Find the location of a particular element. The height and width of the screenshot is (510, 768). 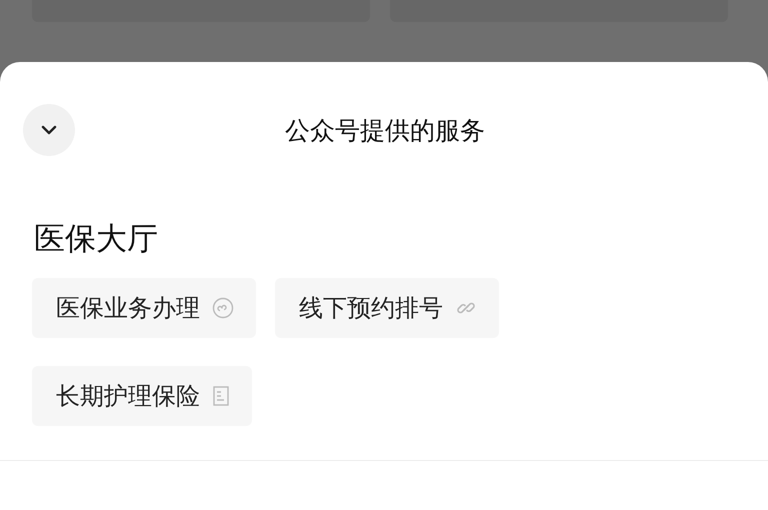

section-heading: 医保大厅 is located at coordinates (96, 239).